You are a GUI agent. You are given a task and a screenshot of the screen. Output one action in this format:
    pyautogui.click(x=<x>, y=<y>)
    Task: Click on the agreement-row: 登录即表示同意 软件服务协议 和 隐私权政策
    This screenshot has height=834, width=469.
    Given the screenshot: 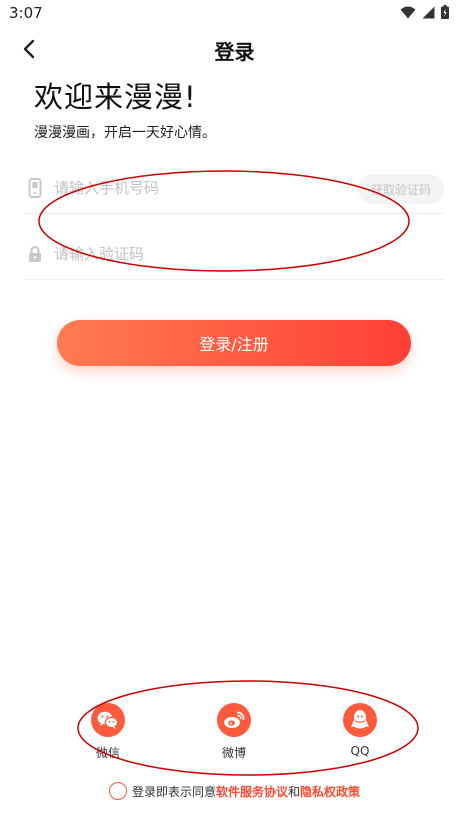 What is the action you would take?
    pyautogui.click(x=234, y=791)
    